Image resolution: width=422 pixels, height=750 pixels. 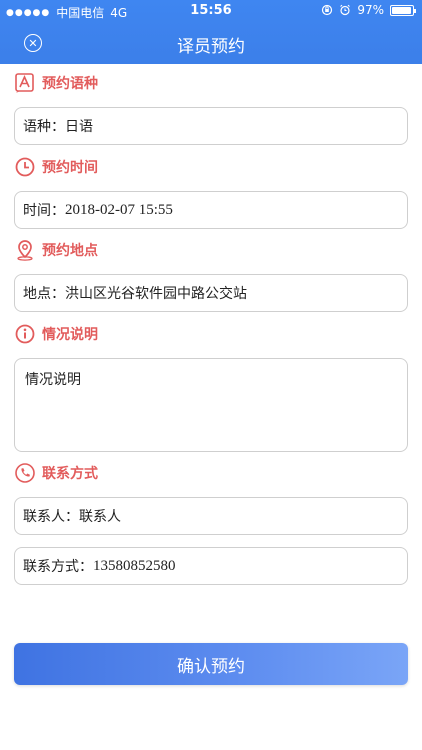 I want to click on section-contact-label: 联系方式, so click(x=56, y=473).